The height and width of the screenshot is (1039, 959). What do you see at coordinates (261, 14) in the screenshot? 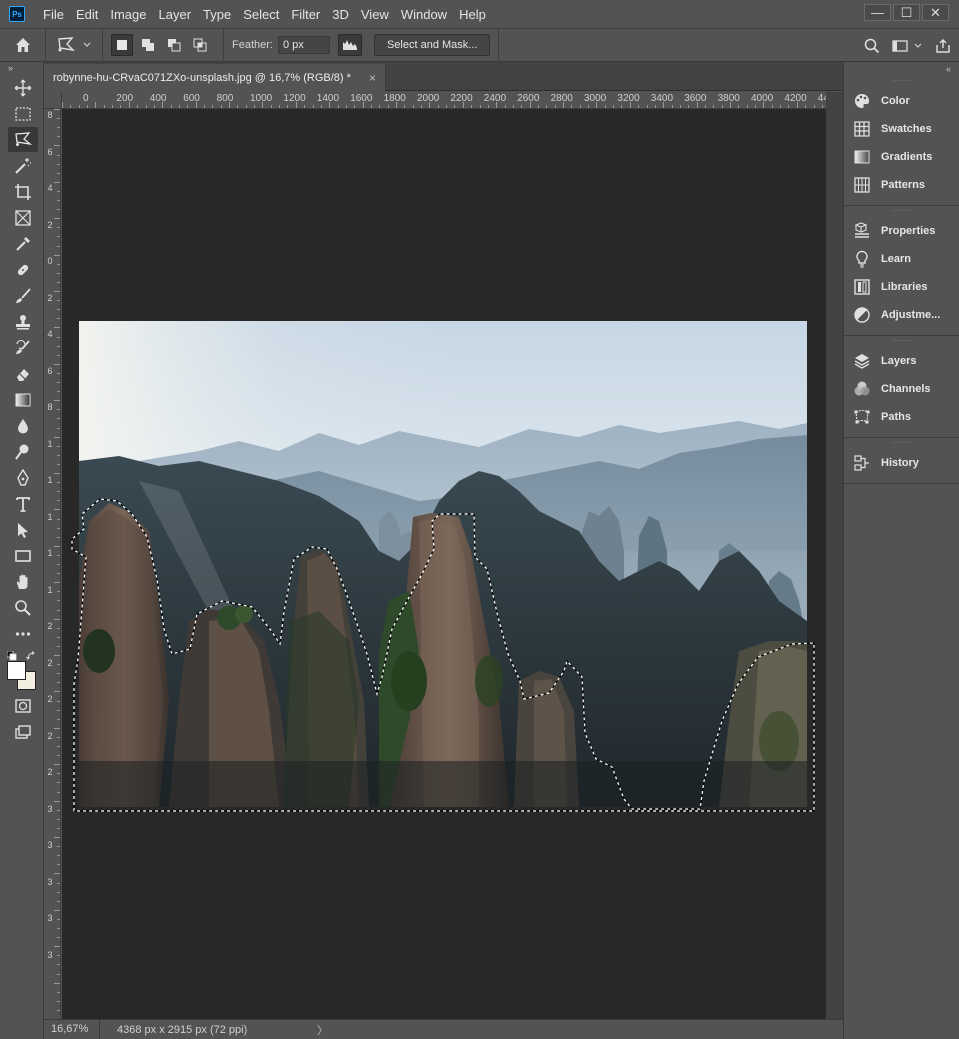
I see `menu-select: Select` at bounding box center [261, 14].